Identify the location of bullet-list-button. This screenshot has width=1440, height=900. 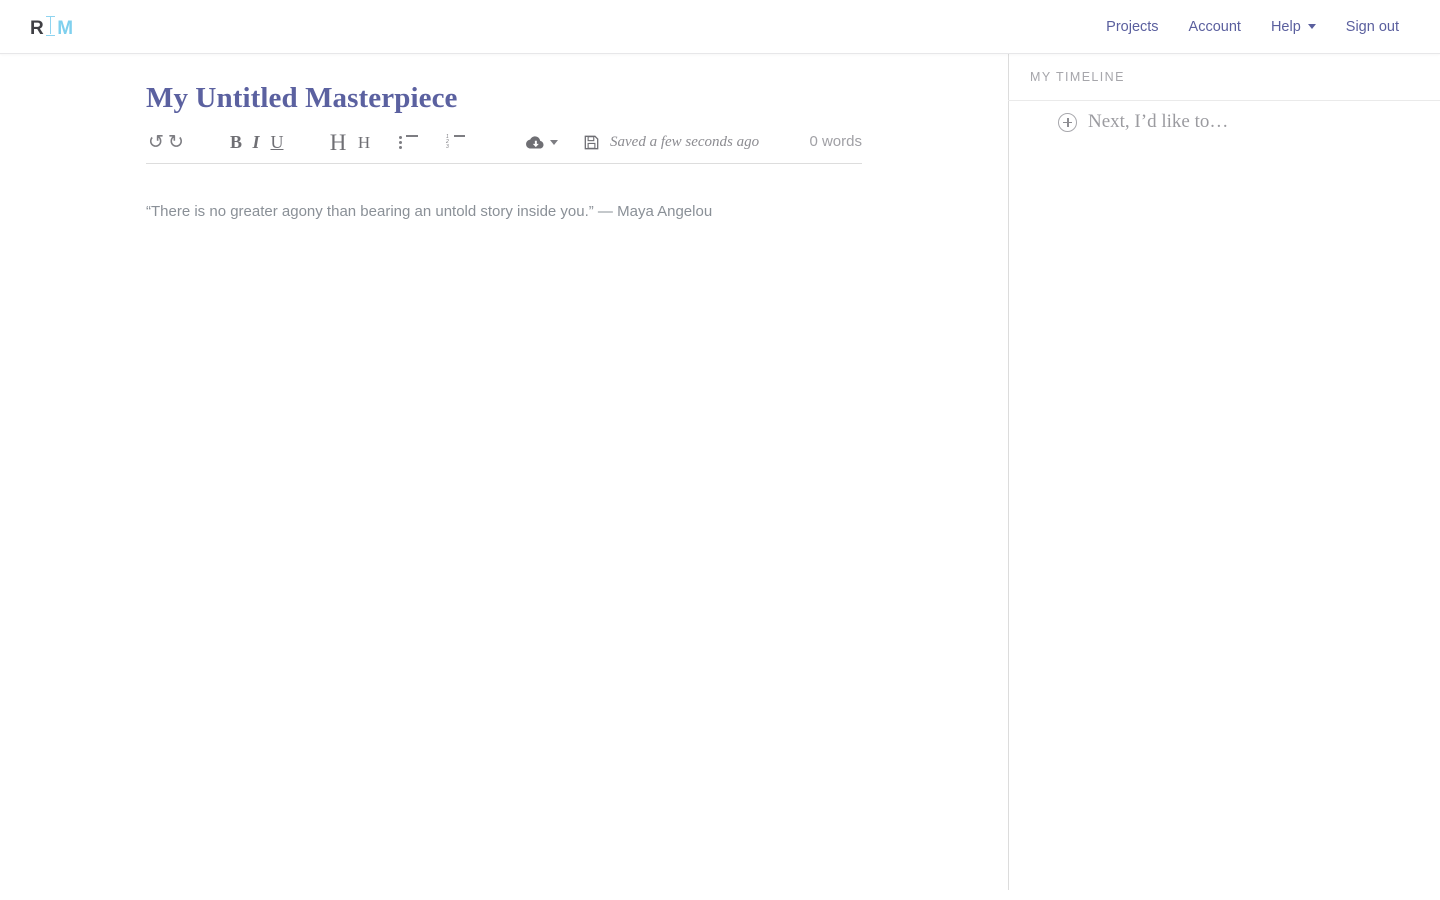
(408, 143).